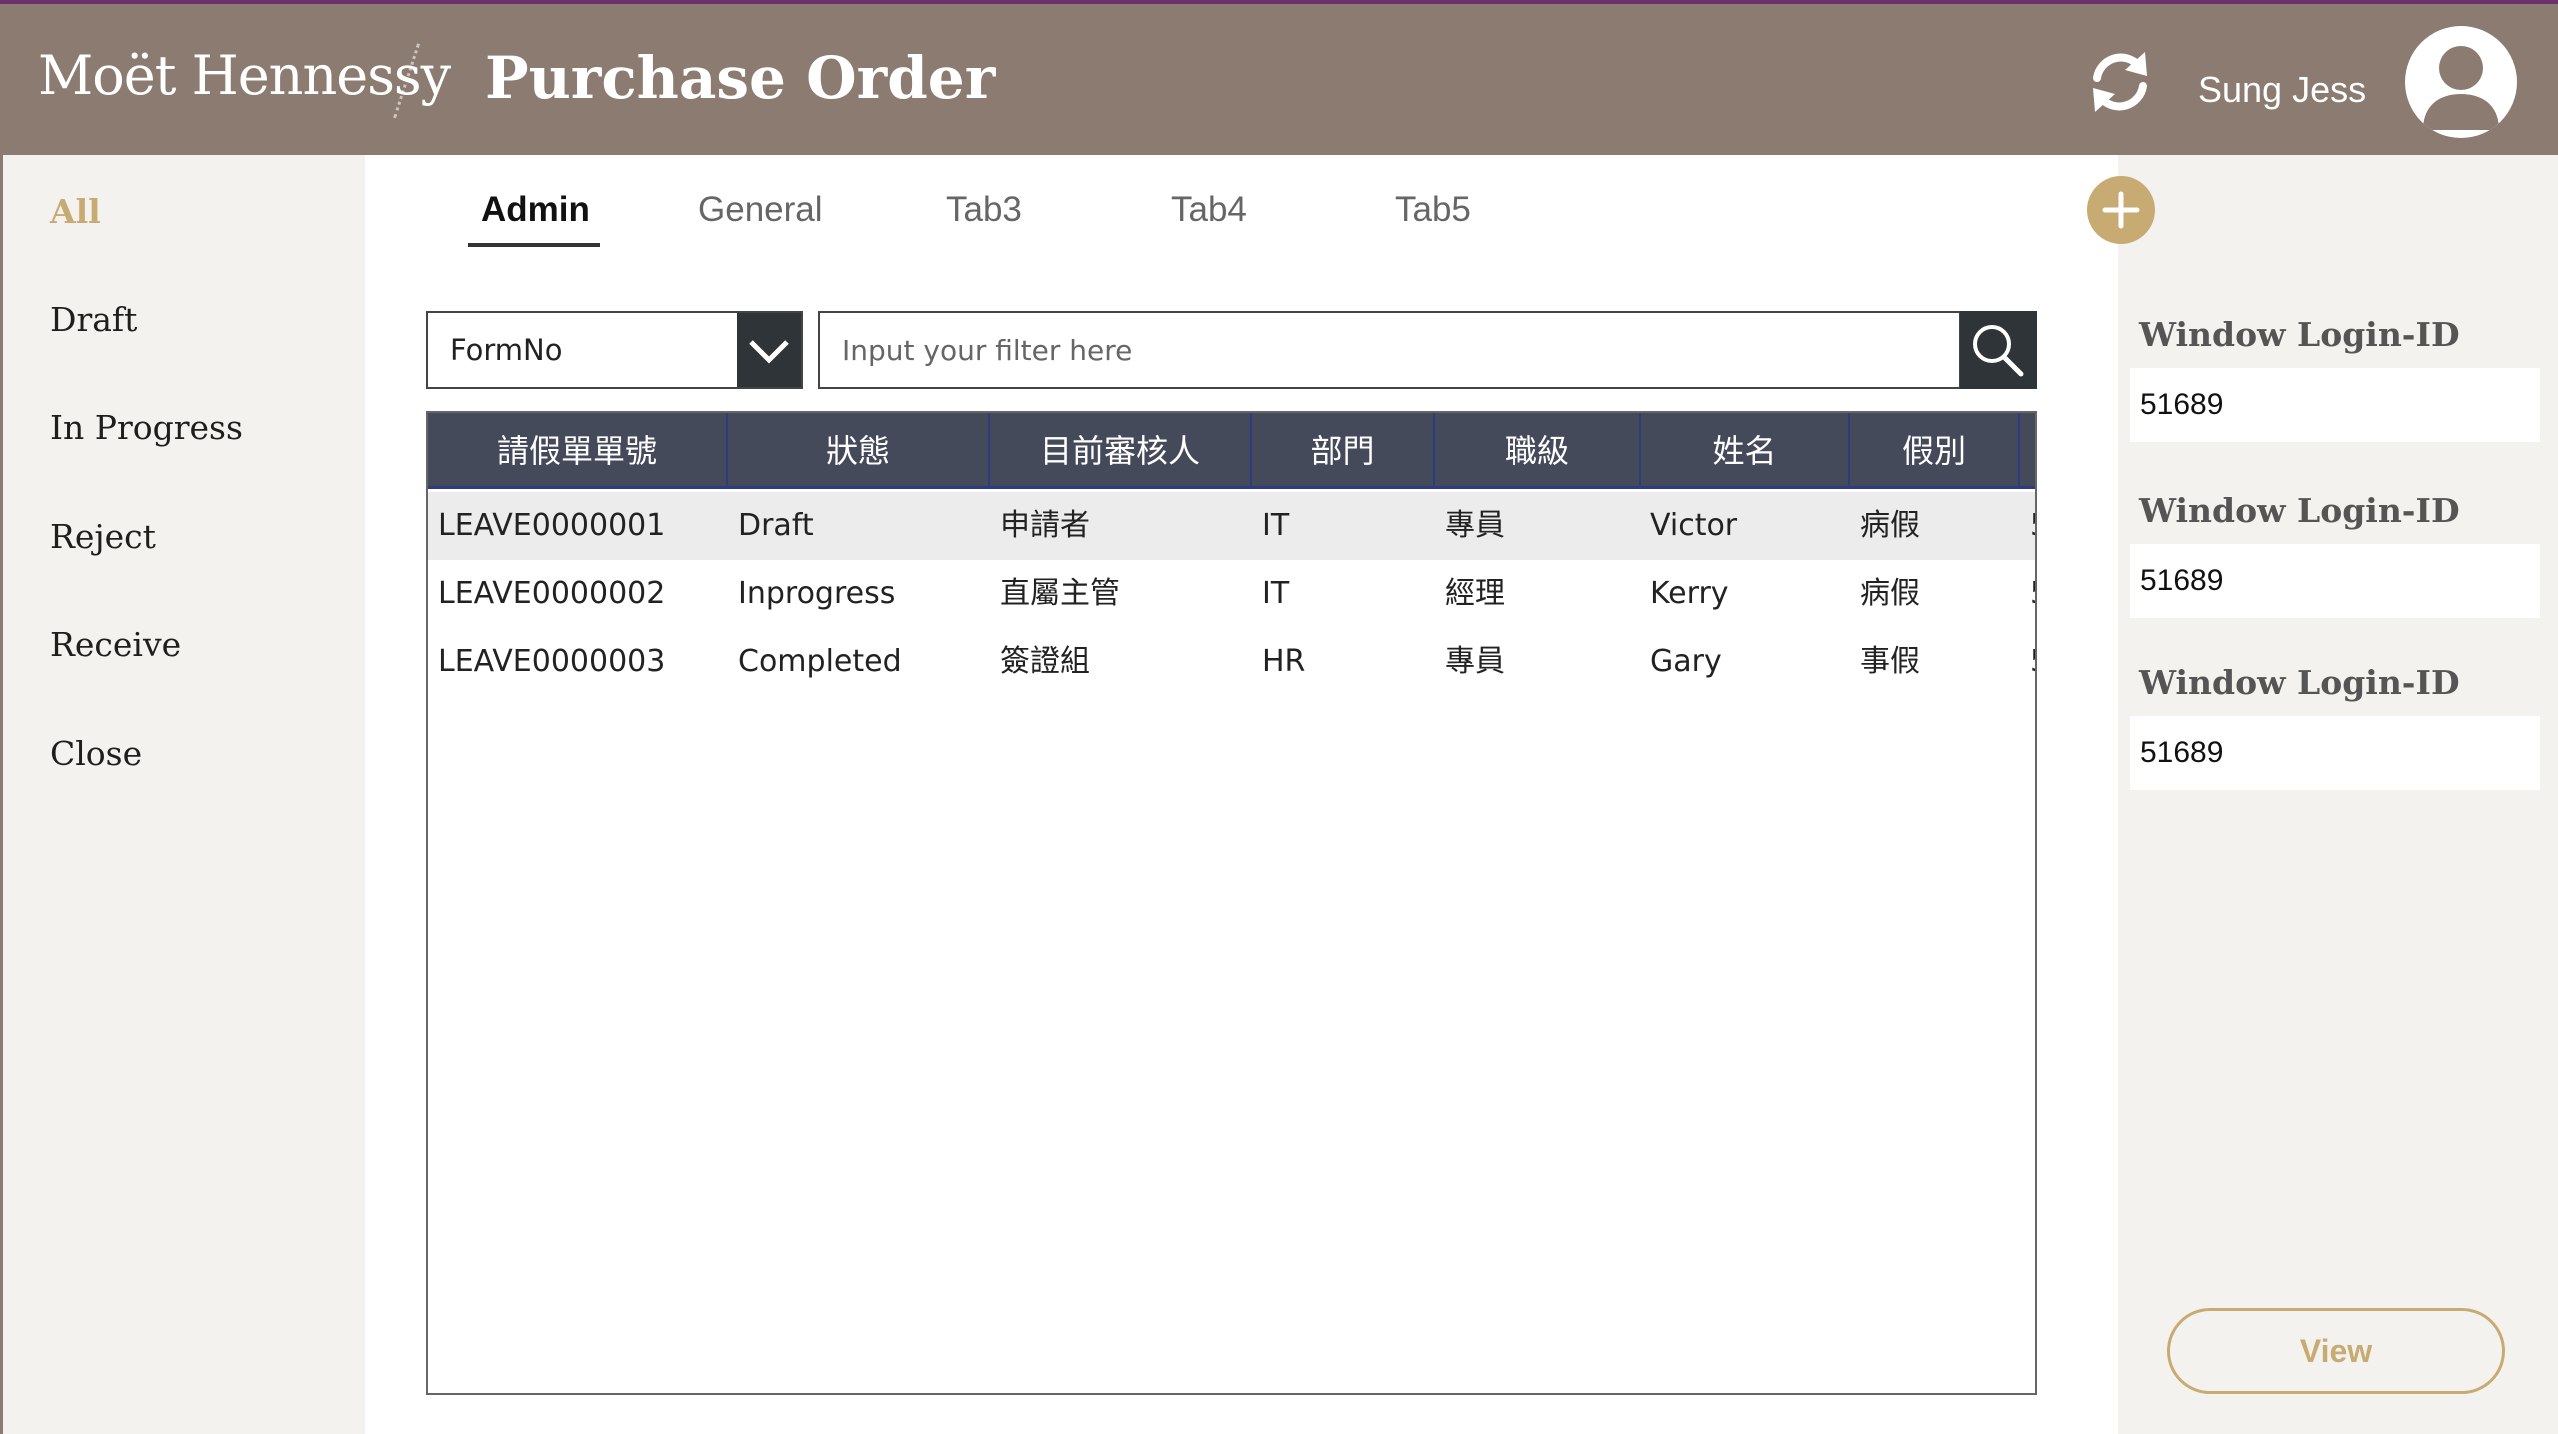  I want to click on add-icon, so click(2121, 210).